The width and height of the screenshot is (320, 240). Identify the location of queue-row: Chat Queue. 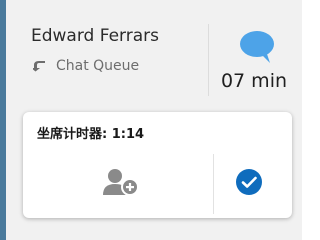
(86, 66).